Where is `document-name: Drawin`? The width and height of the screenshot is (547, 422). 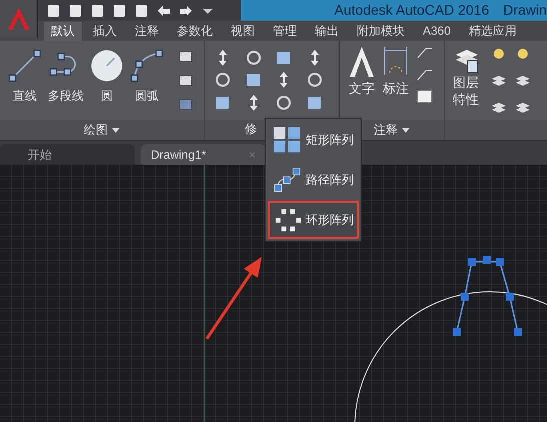 document-name: Drawin is located at coordinates (525, 10).